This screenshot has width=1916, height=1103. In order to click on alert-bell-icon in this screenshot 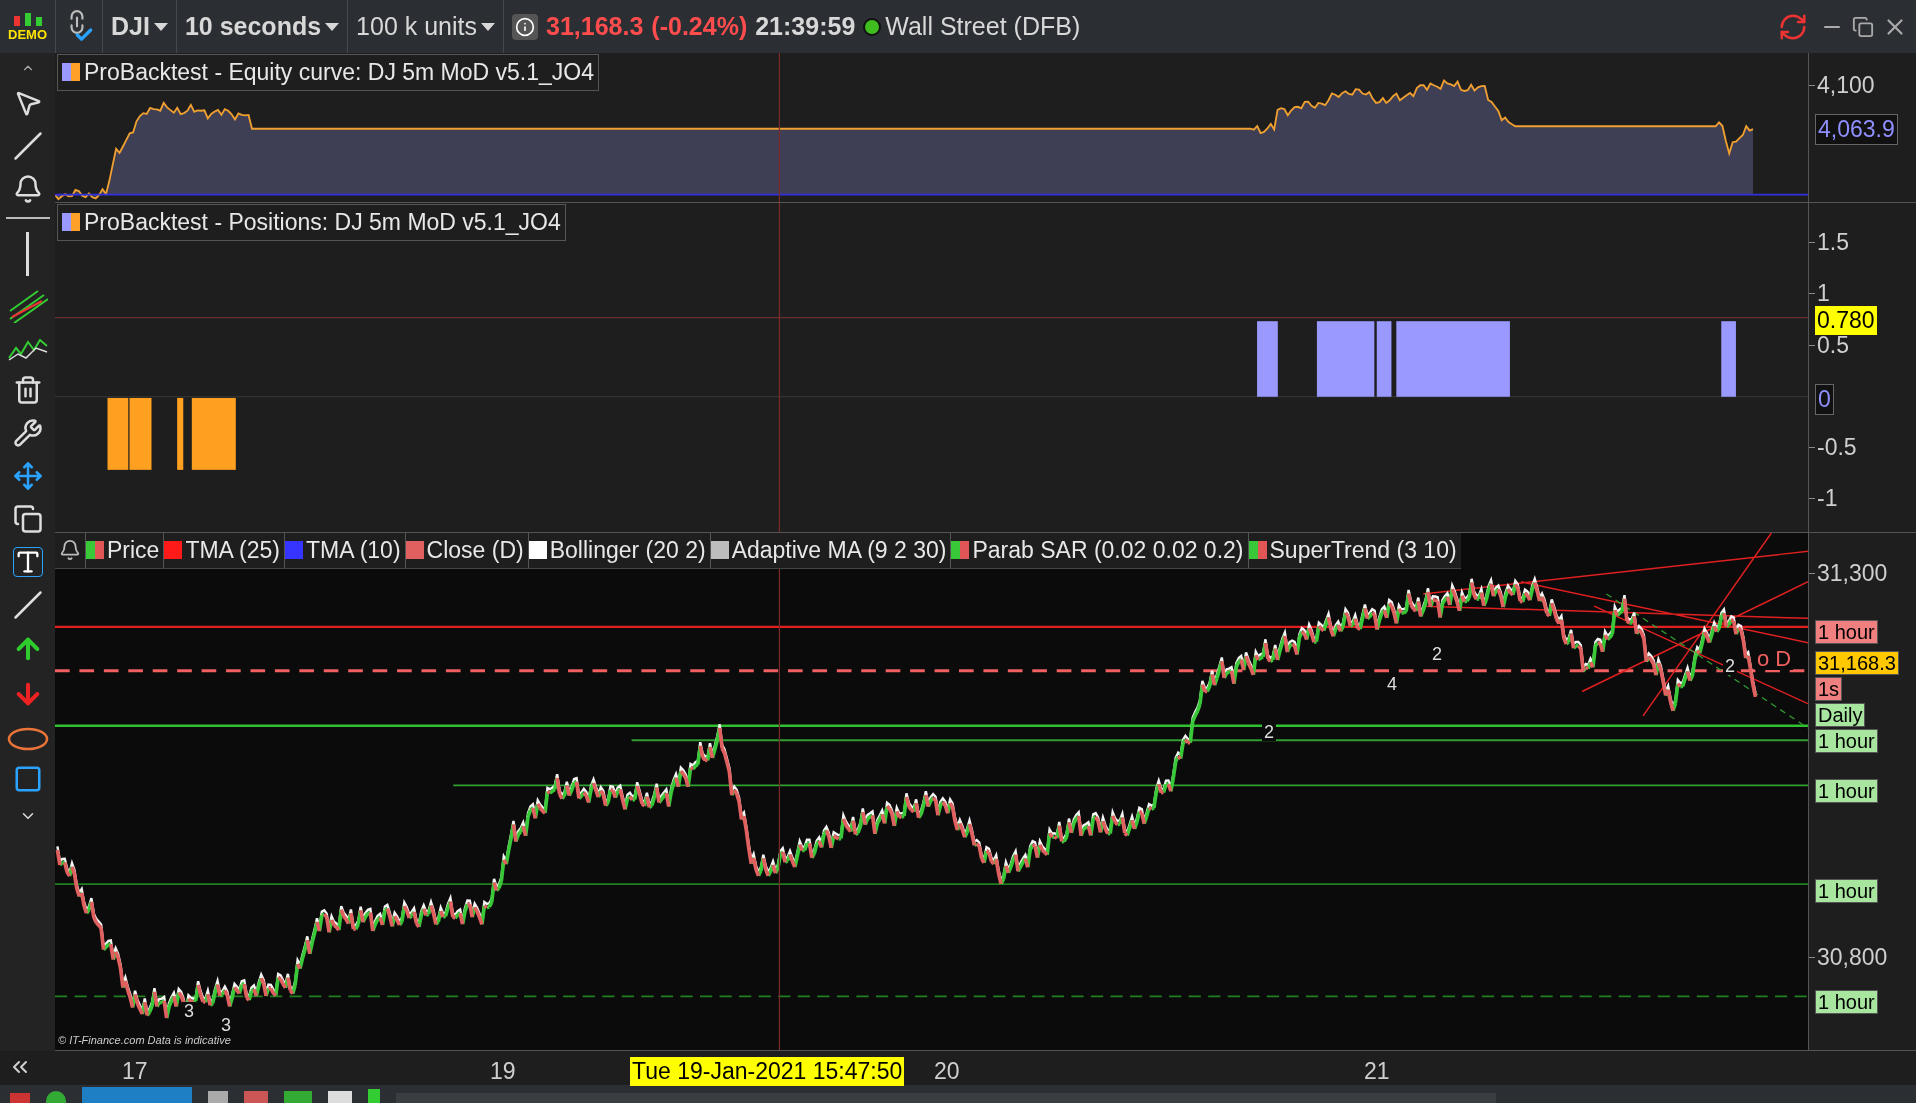, I will do `click(70, 550)`.